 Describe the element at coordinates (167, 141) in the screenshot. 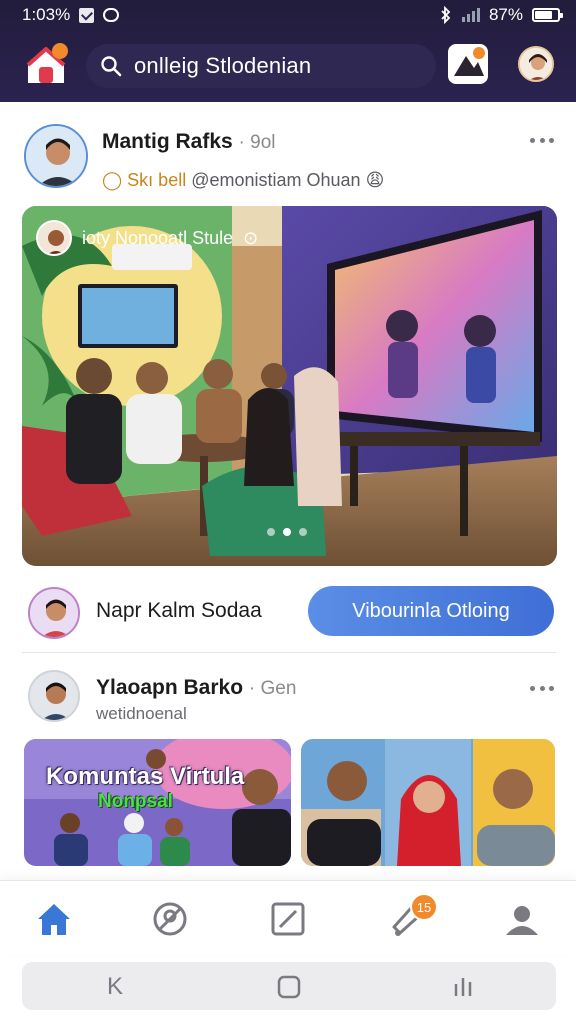

I see `author-name-text: Mantig Rafks` at that location.